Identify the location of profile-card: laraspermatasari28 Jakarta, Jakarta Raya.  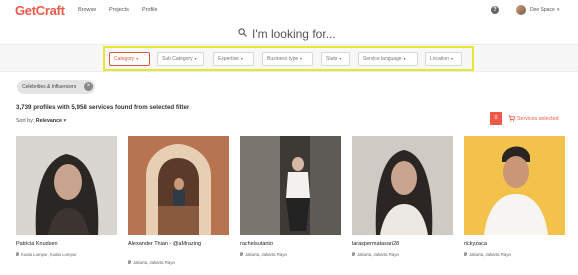
(402, 196).